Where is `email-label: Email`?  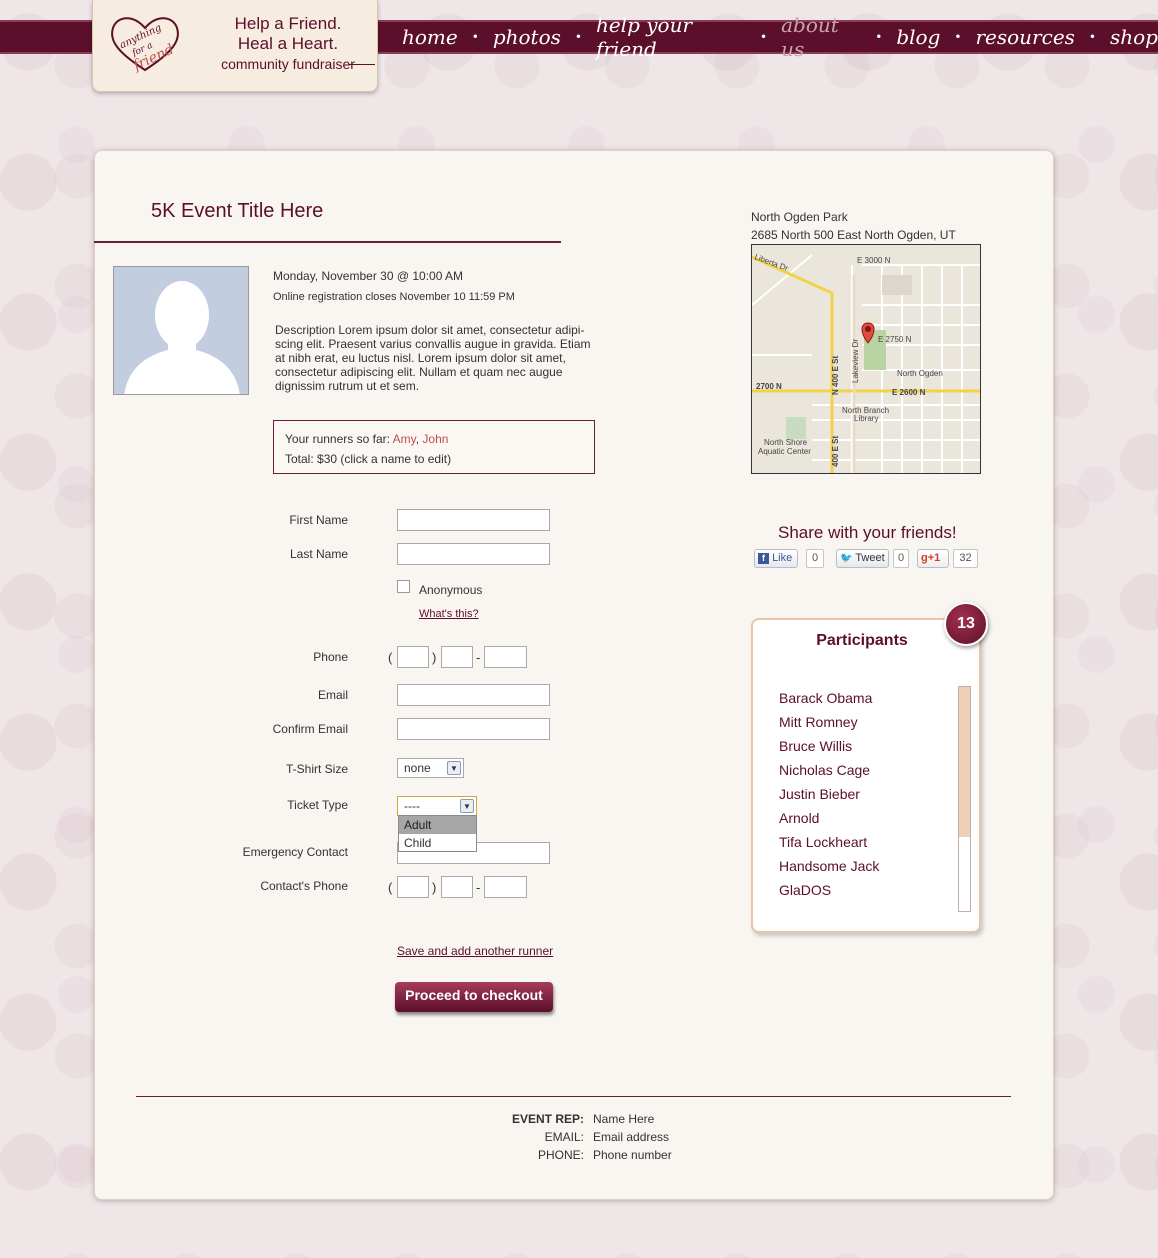
email-label: Email is located at coordinates (332, 695).